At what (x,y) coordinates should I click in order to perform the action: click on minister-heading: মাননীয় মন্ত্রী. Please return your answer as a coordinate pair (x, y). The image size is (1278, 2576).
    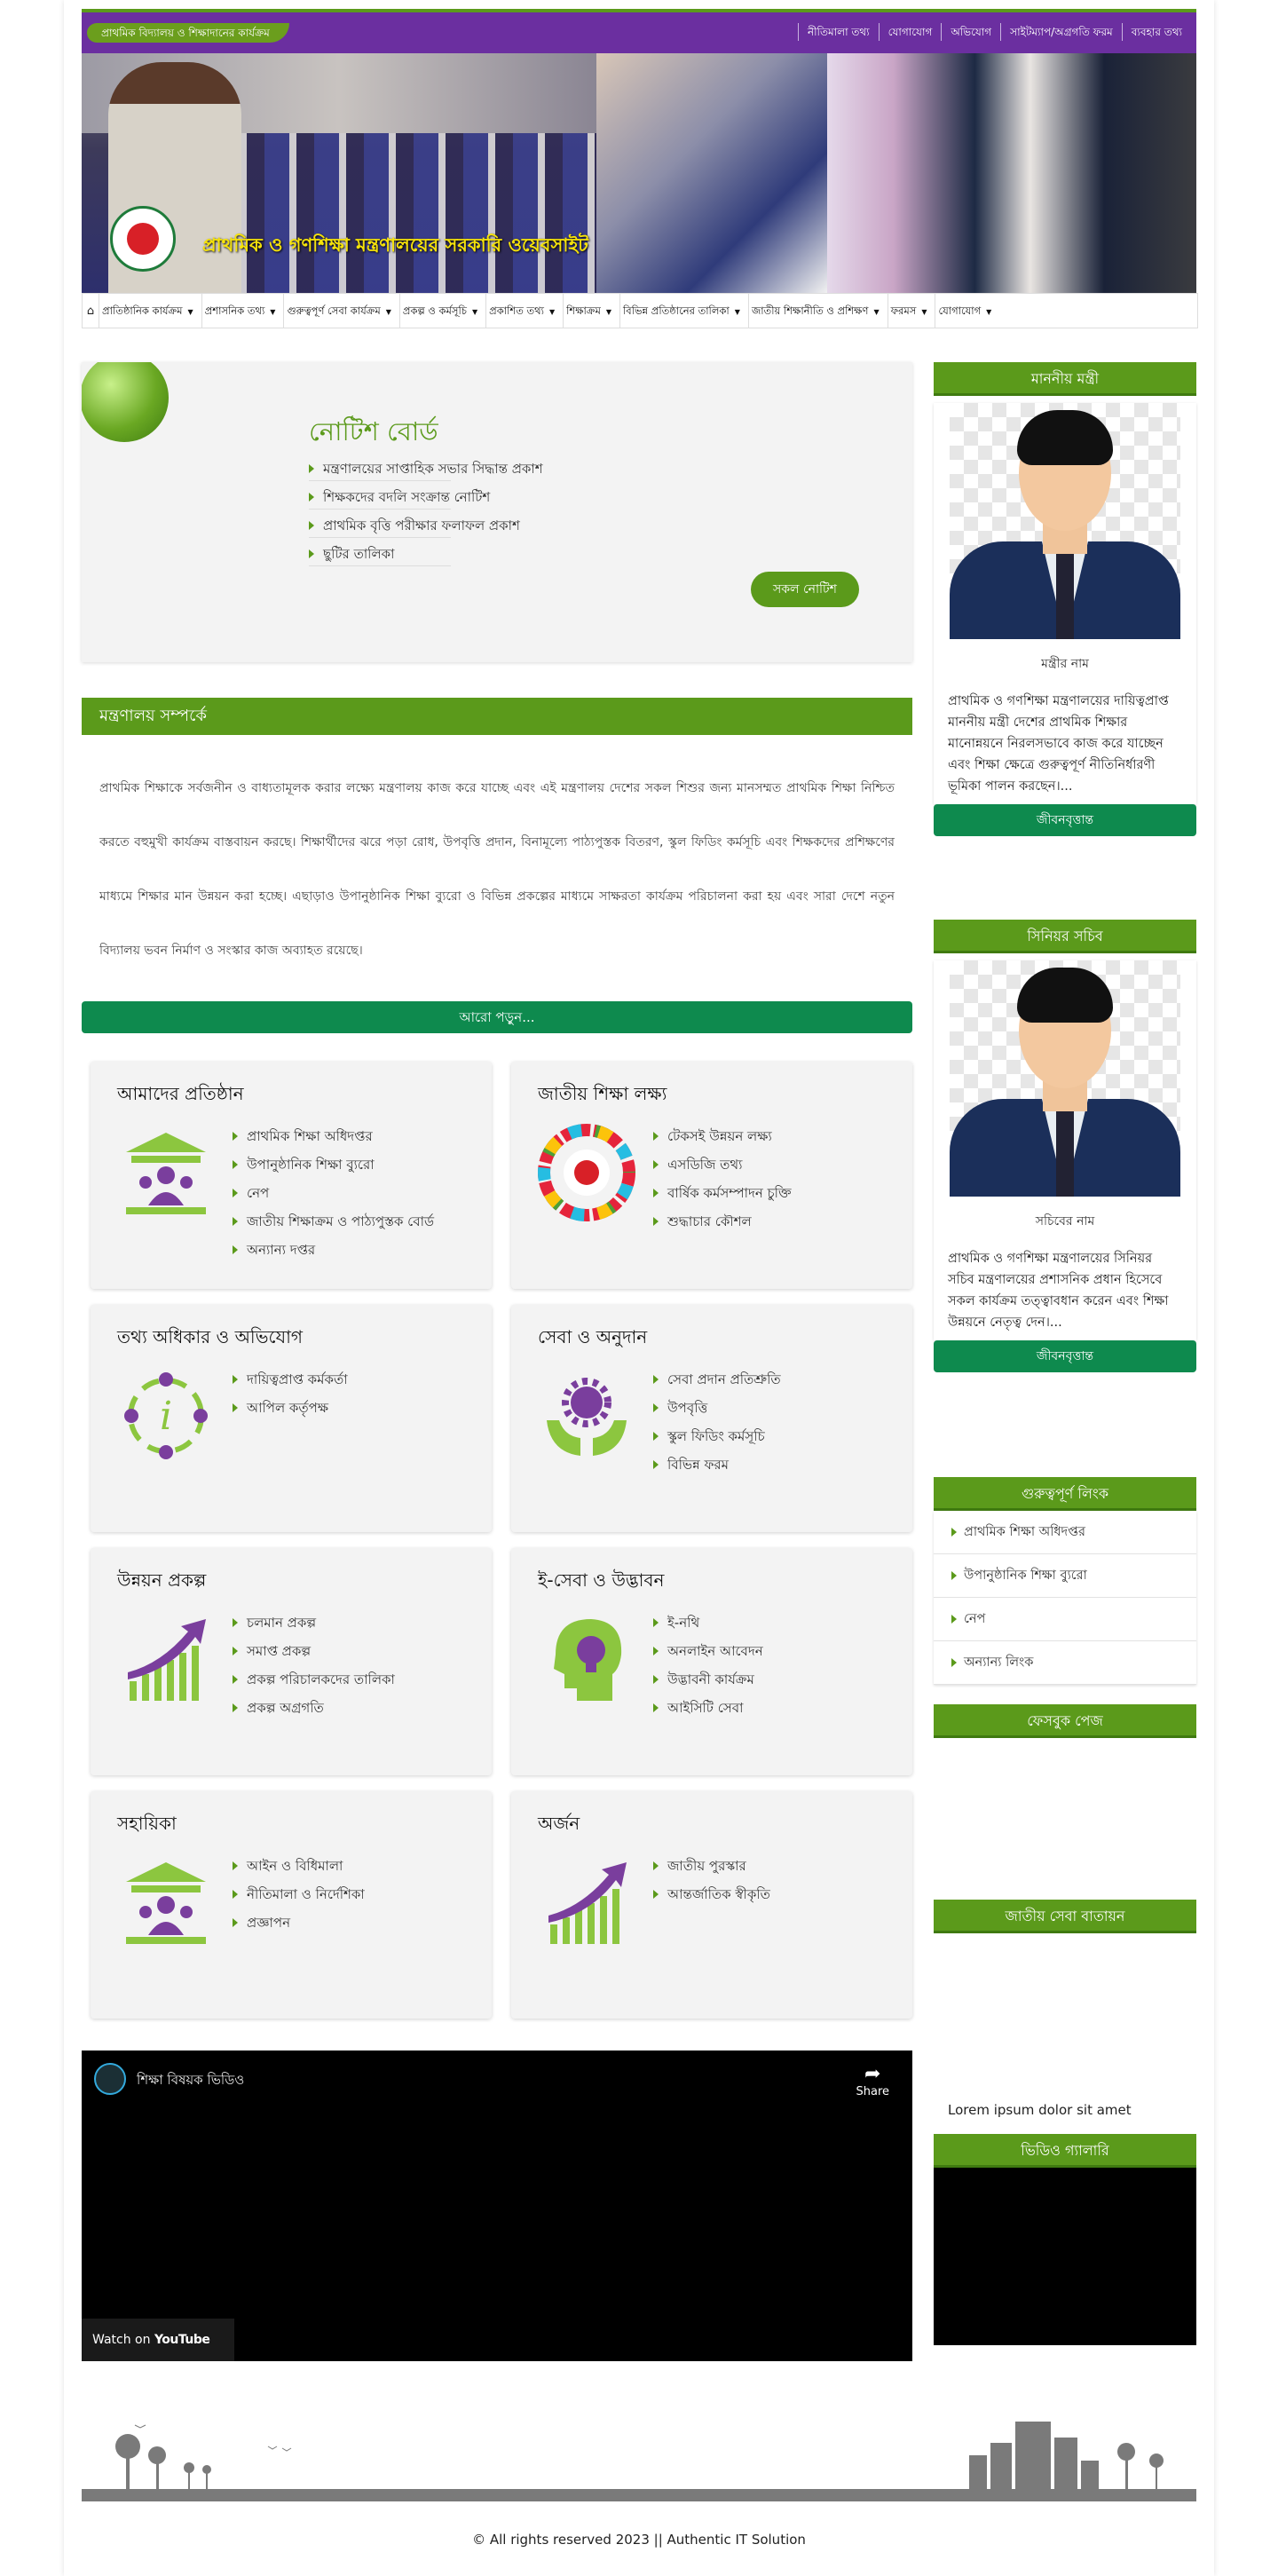
    Looking at the image, I should click on (1065, 379).